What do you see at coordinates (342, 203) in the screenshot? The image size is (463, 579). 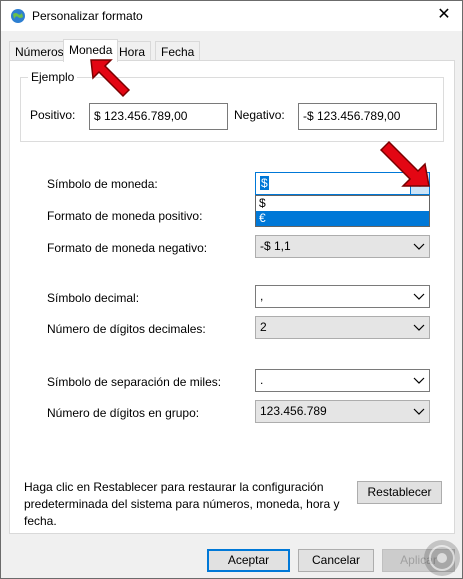 I see `currency-option-dollar: $` at bounding box center [342, 203].